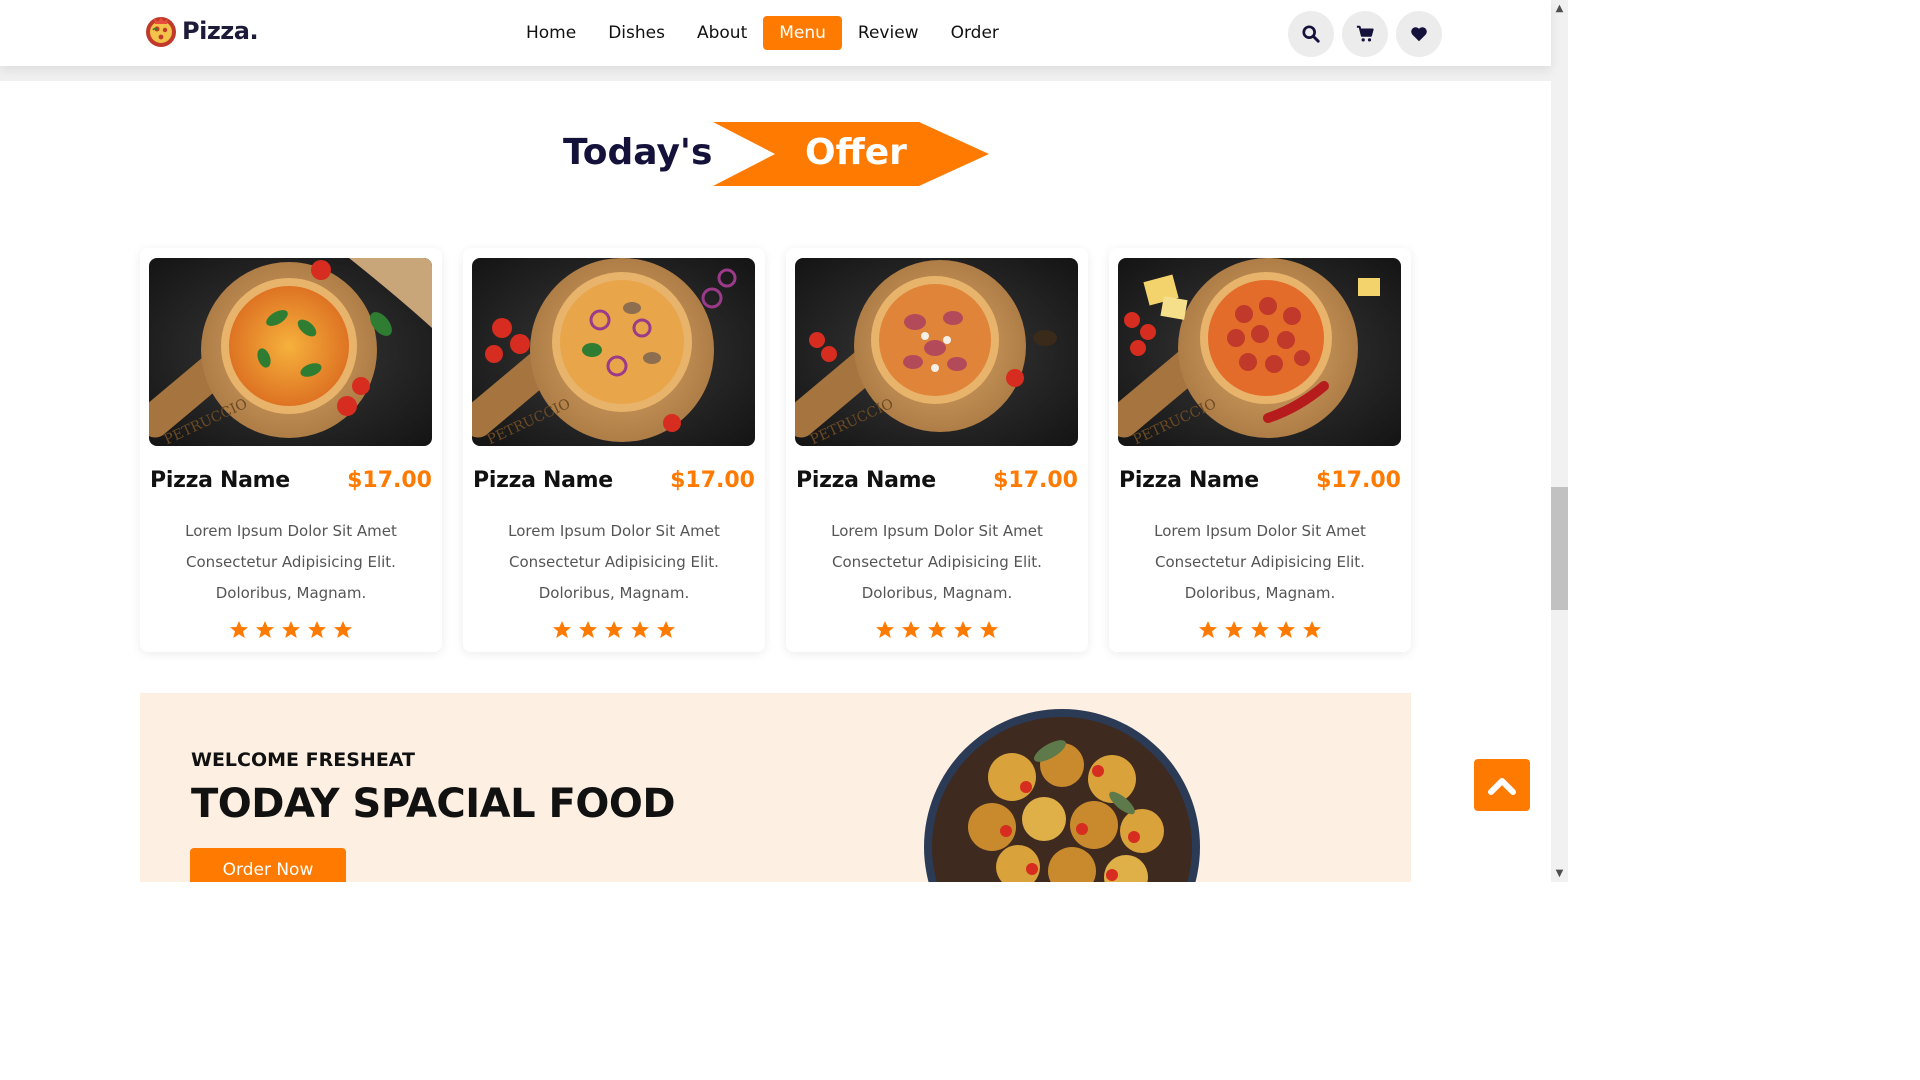 Image resolution: width=1920 pixels, height=1080 pixels. Describe the element at coordinates (161, 32) in the screenshot. I see `pizza-logo-icon` at that location.